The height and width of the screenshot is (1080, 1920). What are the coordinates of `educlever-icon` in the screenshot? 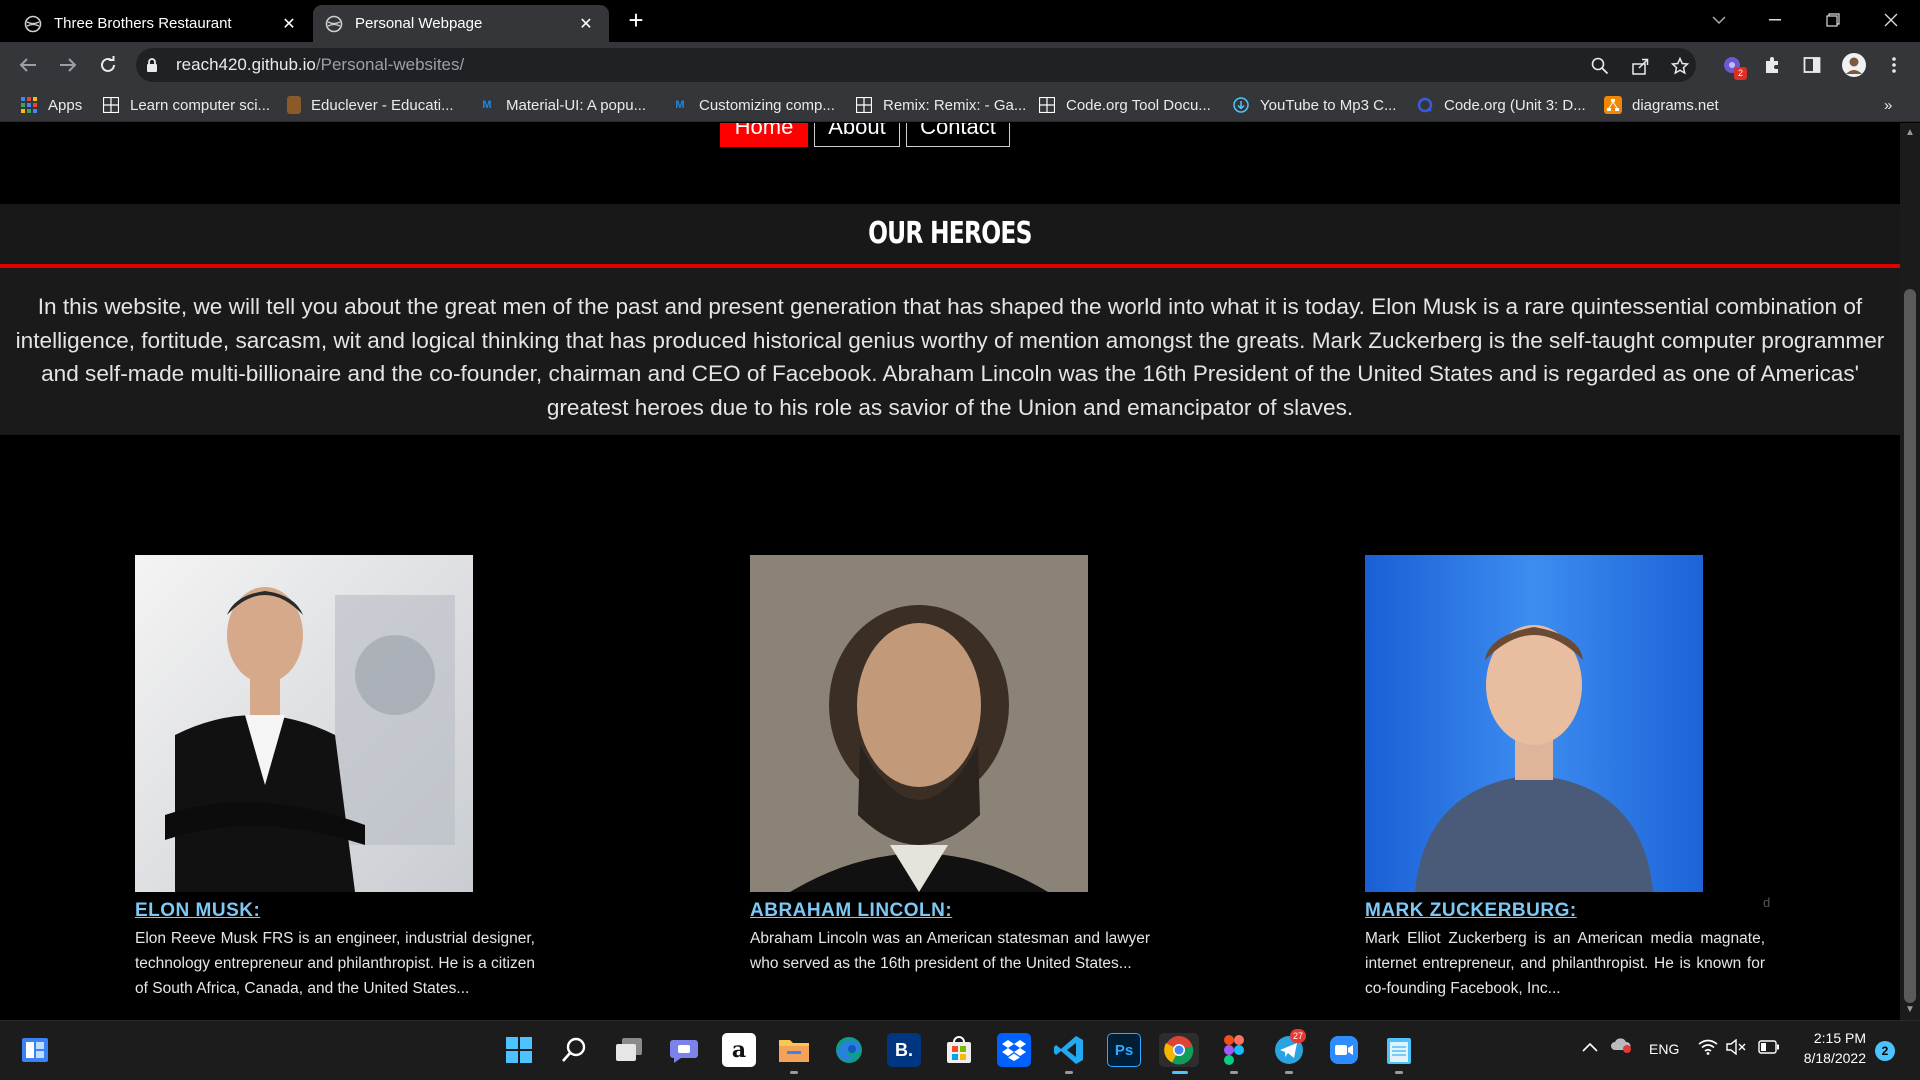 It's located at (294, 105).